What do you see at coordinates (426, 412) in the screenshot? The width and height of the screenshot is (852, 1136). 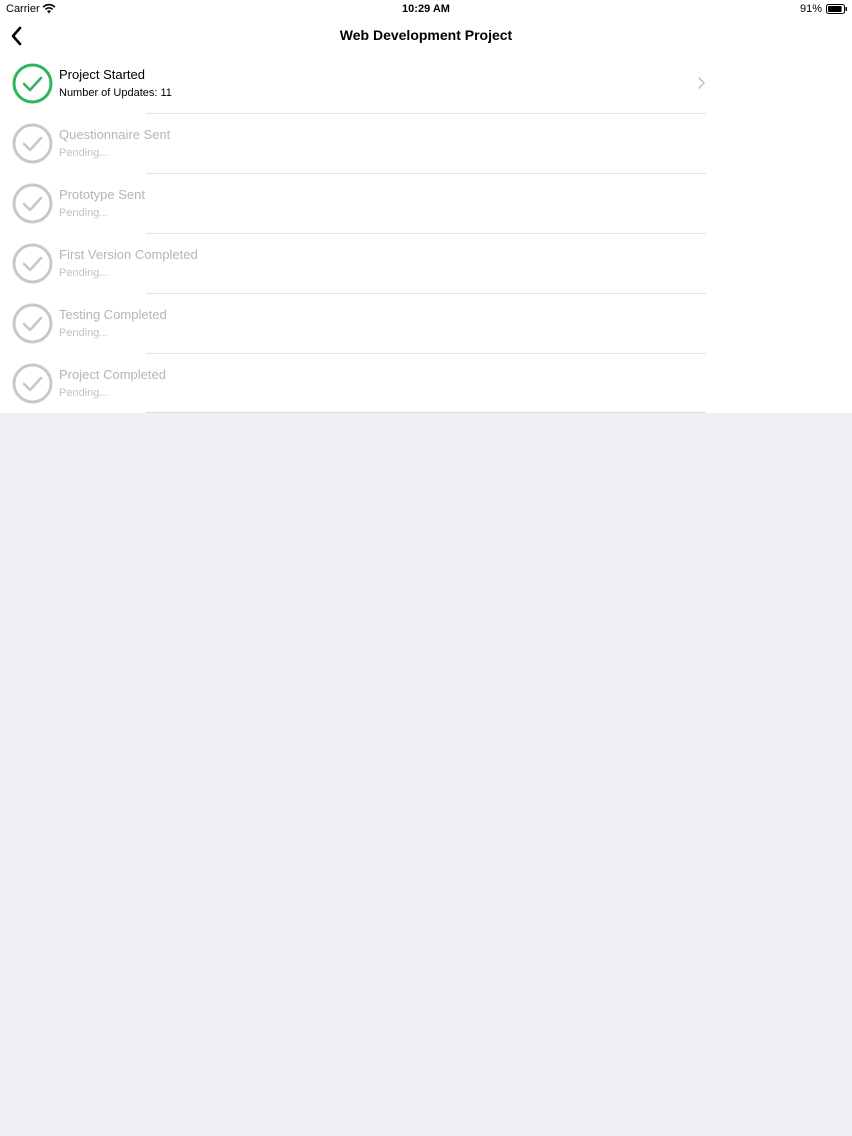 I see `list-bottom-separator` at bounding box center [426, 412].